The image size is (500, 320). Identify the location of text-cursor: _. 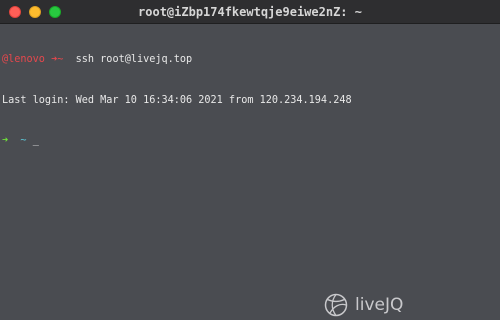
(35, 140).